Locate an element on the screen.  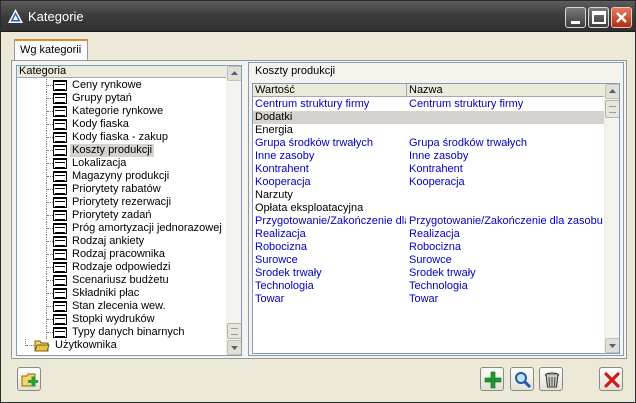
tree-item: Grupy pytań is located at coordinates (122, 98).